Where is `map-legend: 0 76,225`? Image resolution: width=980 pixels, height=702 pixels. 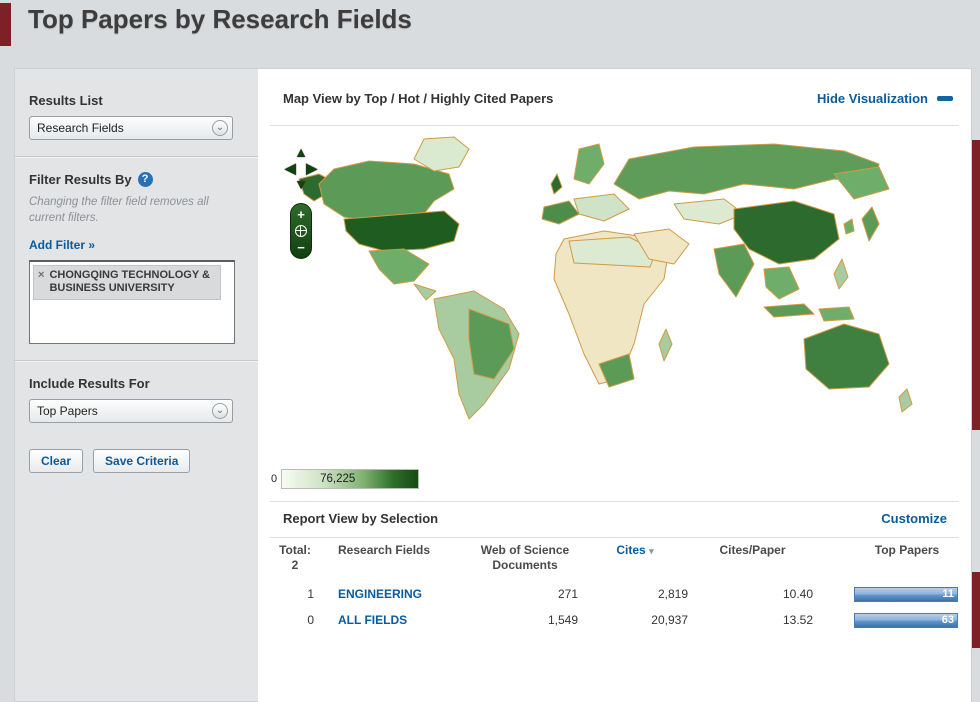 map-legend: 0 76,225 is located at coordinates (345, 479).